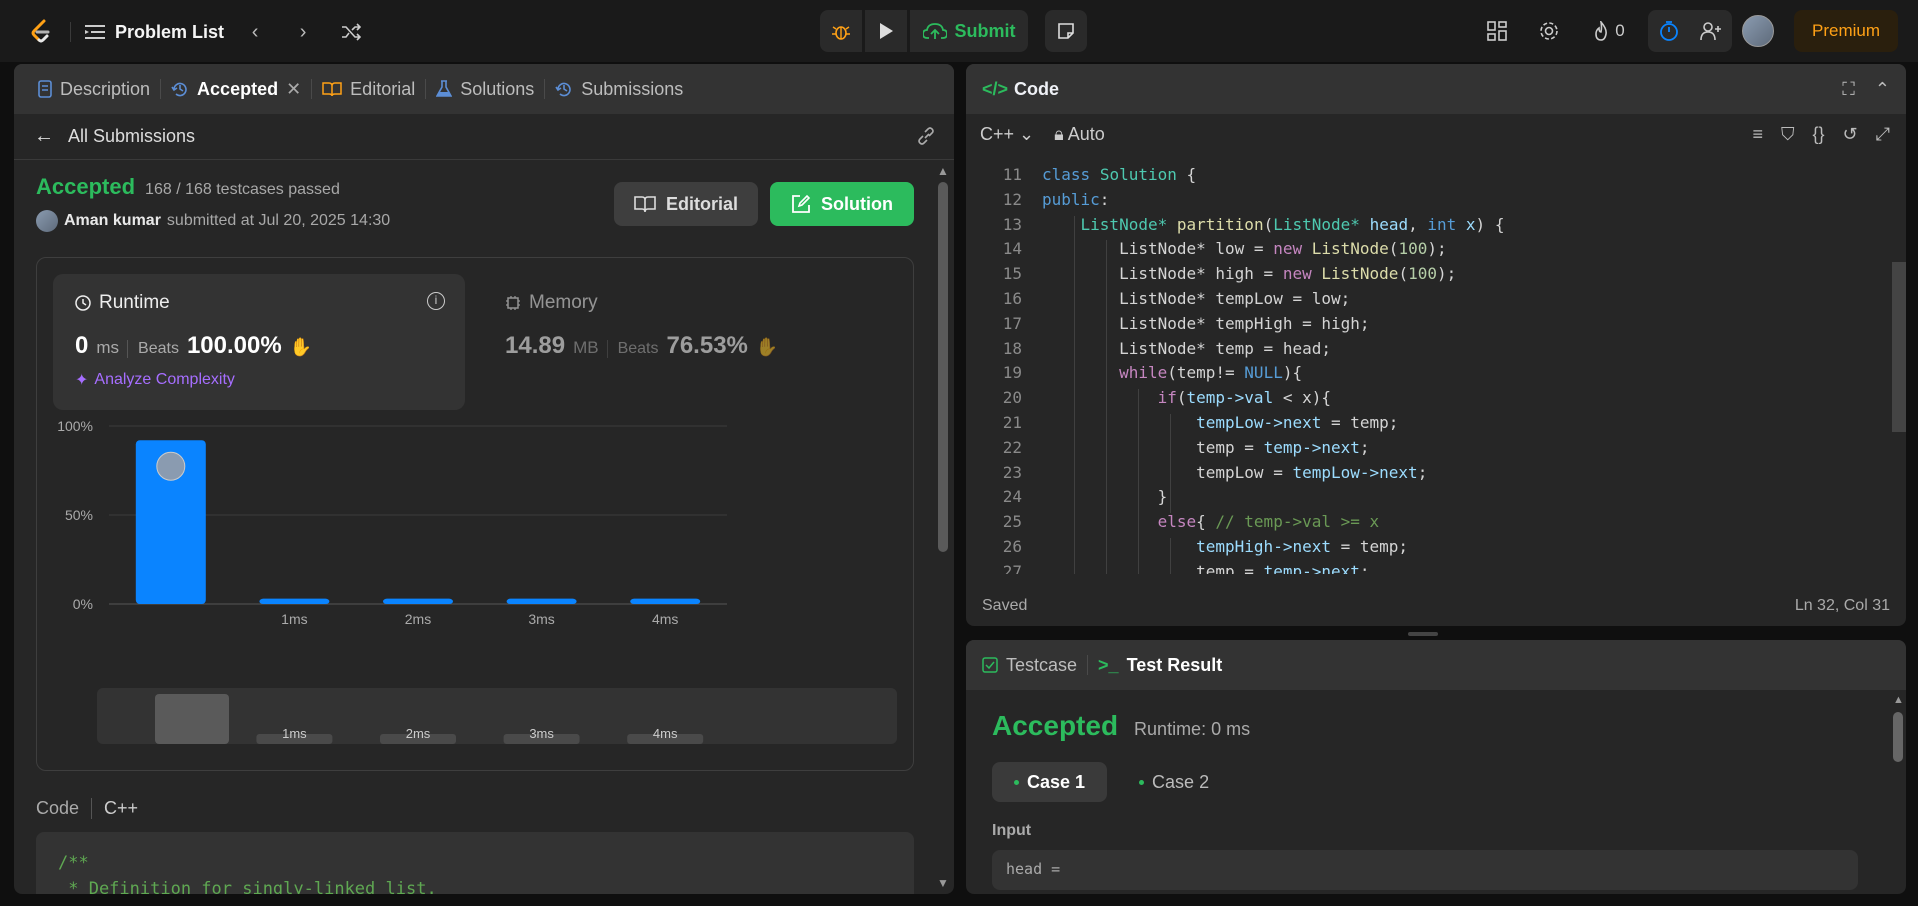 Image resolution: width=1918 pixels, height=906 pixels. What do you see at coordinates (1012, 224) in the screenshot?
I see `line-number: 13` at bounding box center [1012, 224].